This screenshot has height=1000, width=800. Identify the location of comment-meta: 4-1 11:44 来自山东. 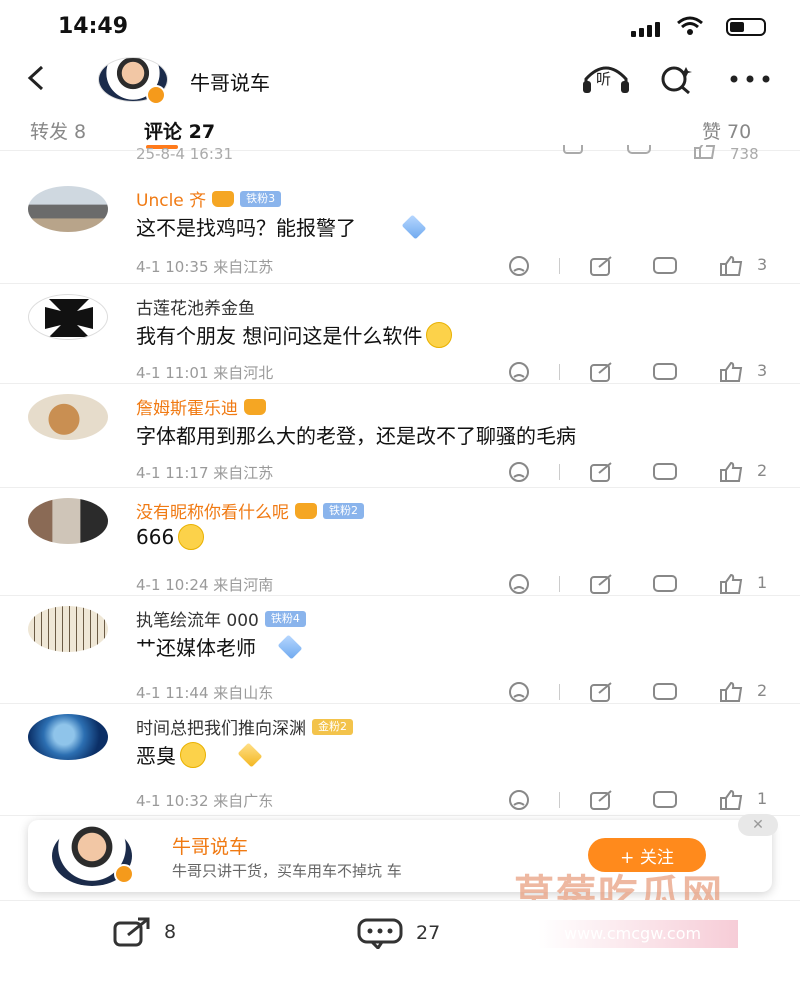
(205, 693).